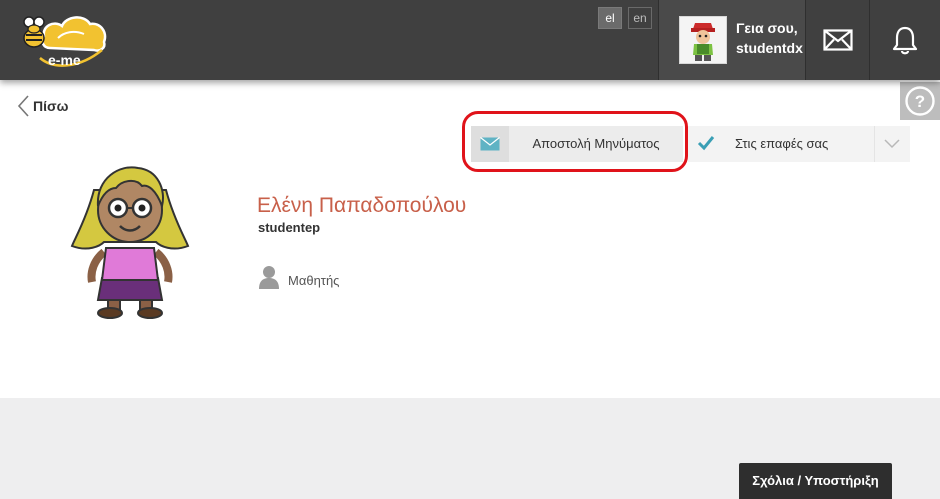  What do you see at coordinates (782, 143) in the screenshot?
I see `contacts-label: Στις επαφές σας` at bounding box center [782, 143].